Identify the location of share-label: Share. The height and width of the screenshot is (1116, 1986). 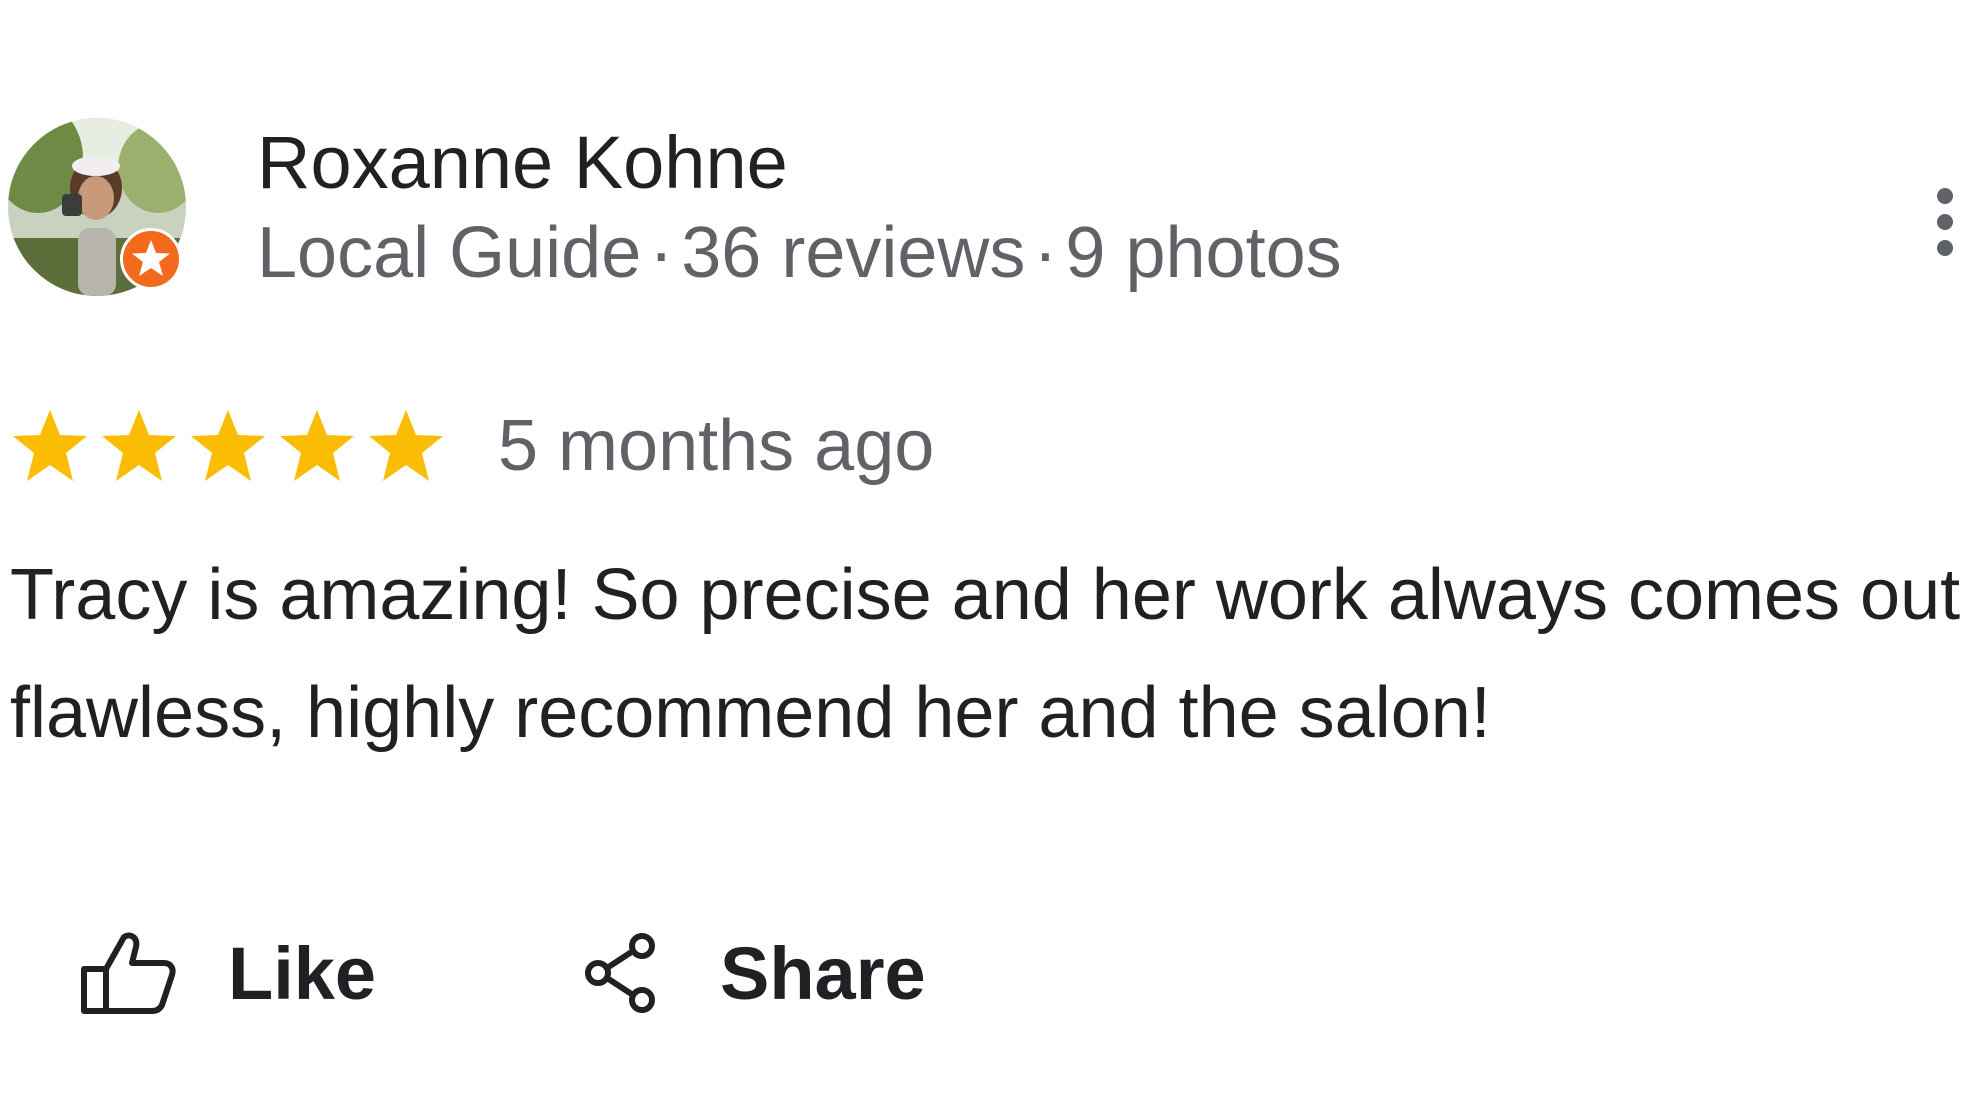
(823, 973).